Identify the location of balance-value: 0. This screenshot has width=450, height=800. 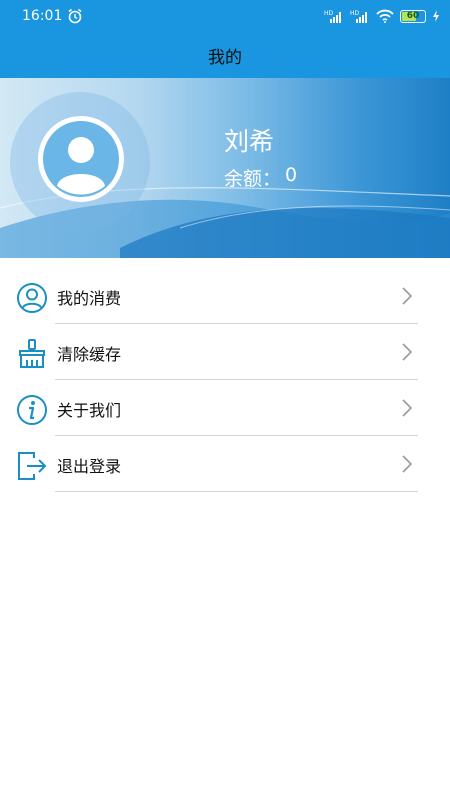
(291, 175).